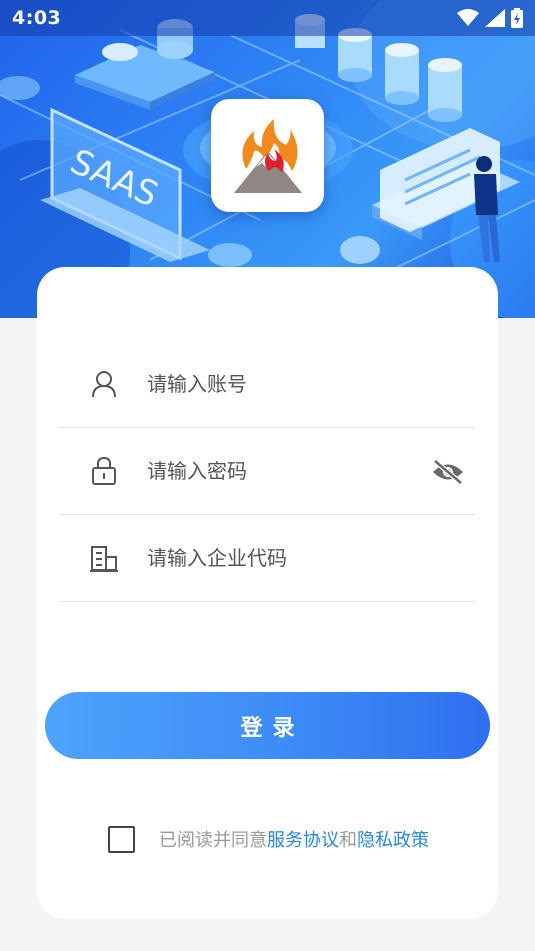 The width and height of the screenshot is (535, 951). I want to click on agreement-joiner: 和, so click(348, 840).